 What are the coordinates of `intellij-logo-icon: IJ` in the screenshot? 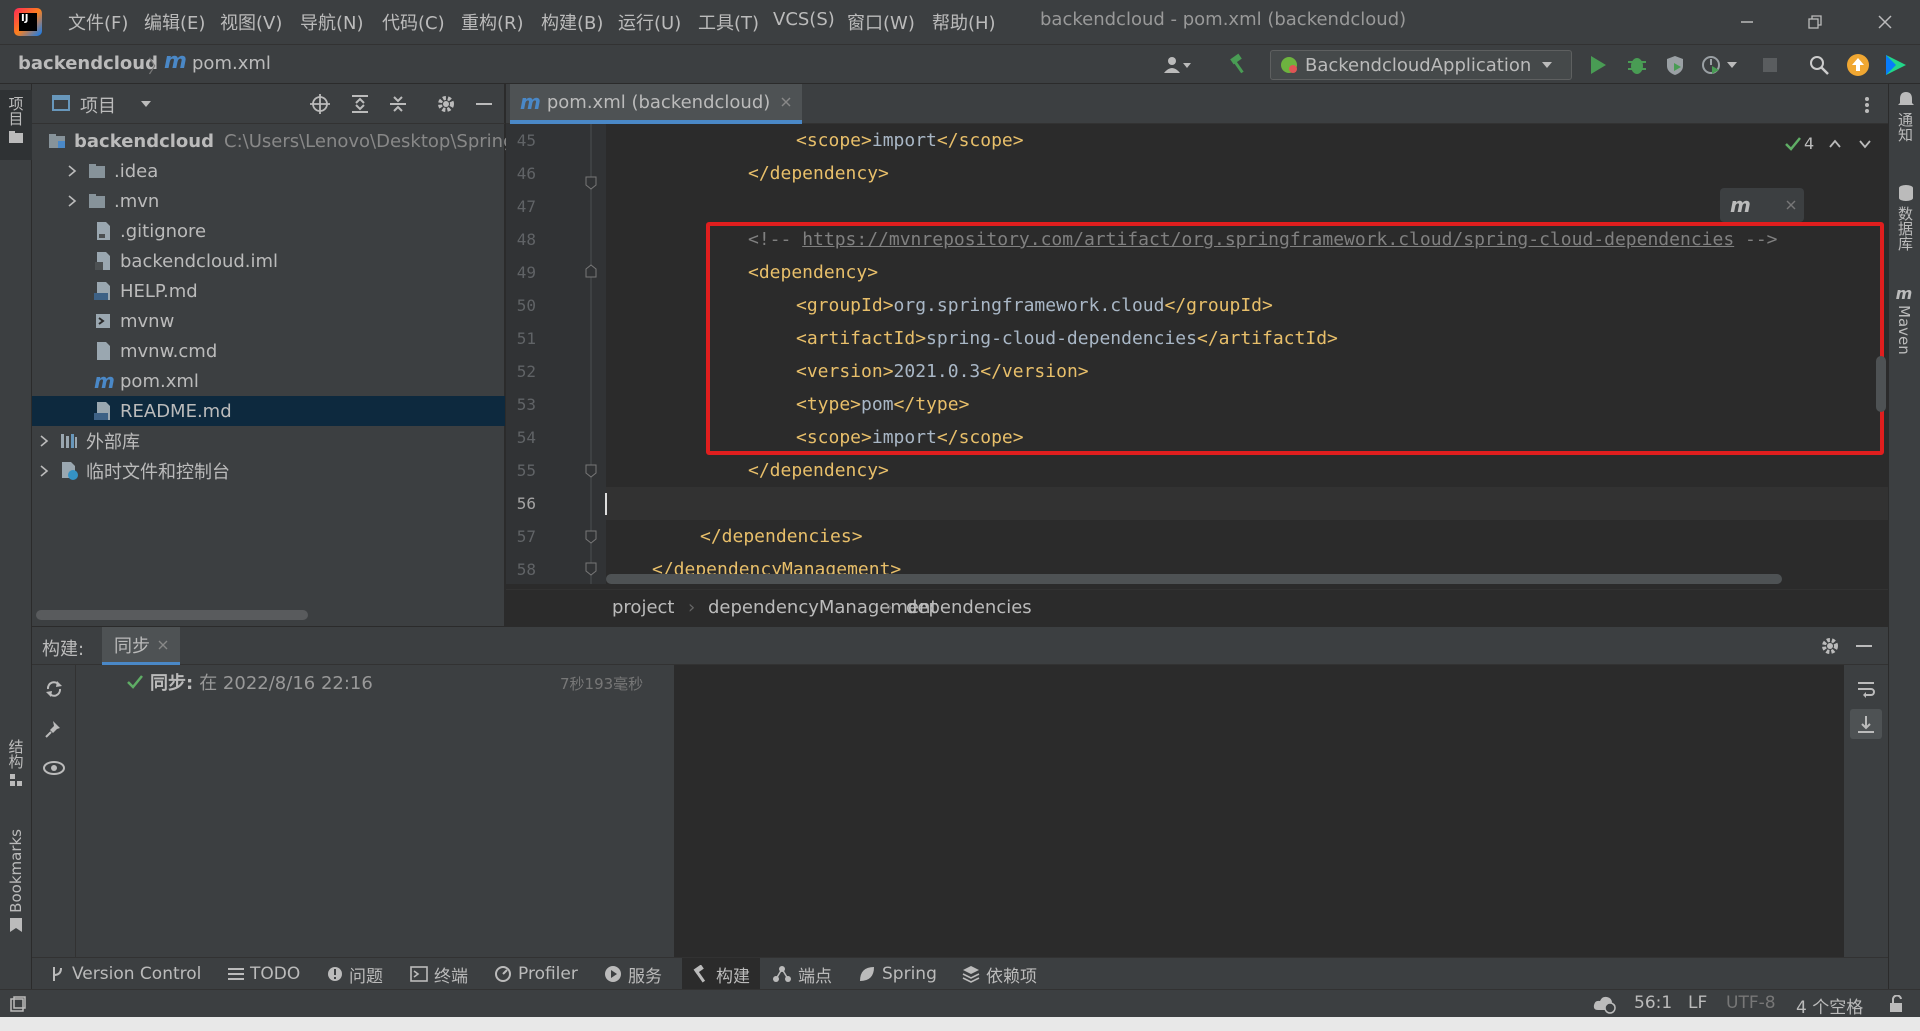 It's located at (28, 22).